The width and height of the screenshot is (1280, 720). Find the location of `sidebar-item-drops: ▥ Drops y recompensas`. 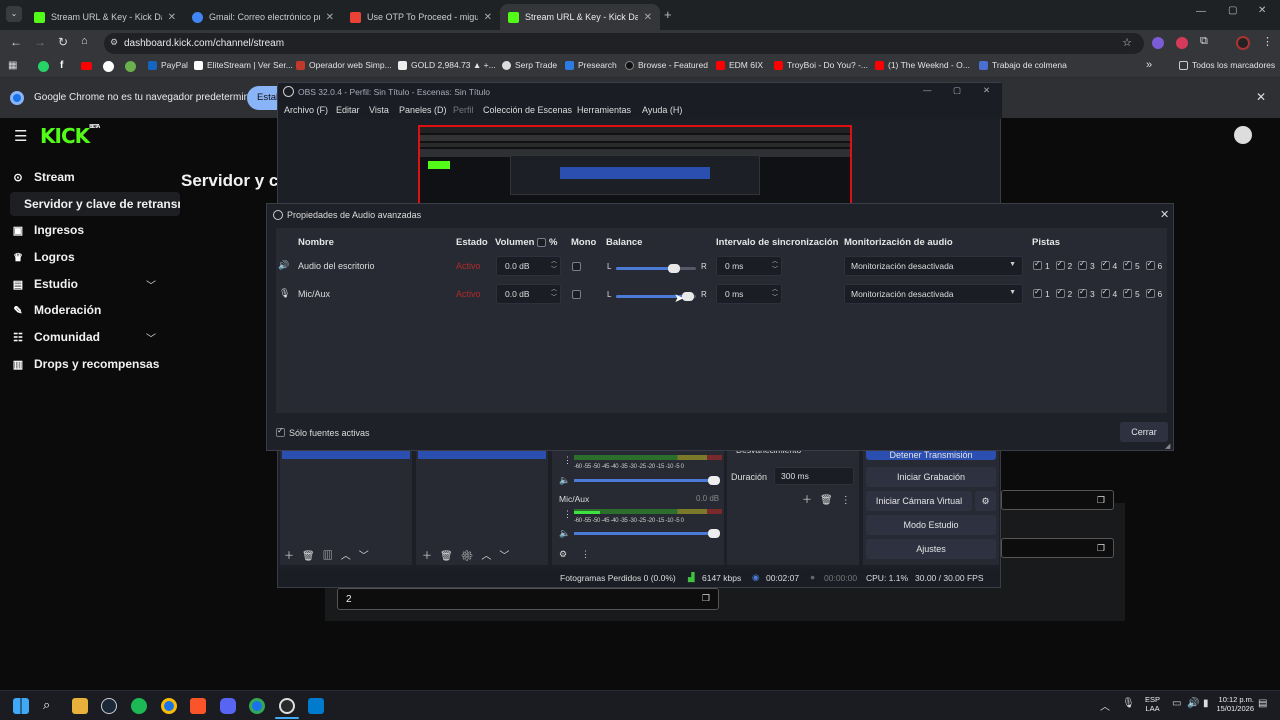

sidebar-item-drops: ▥ Drops y recompensas is located at coordinates (86, 364).